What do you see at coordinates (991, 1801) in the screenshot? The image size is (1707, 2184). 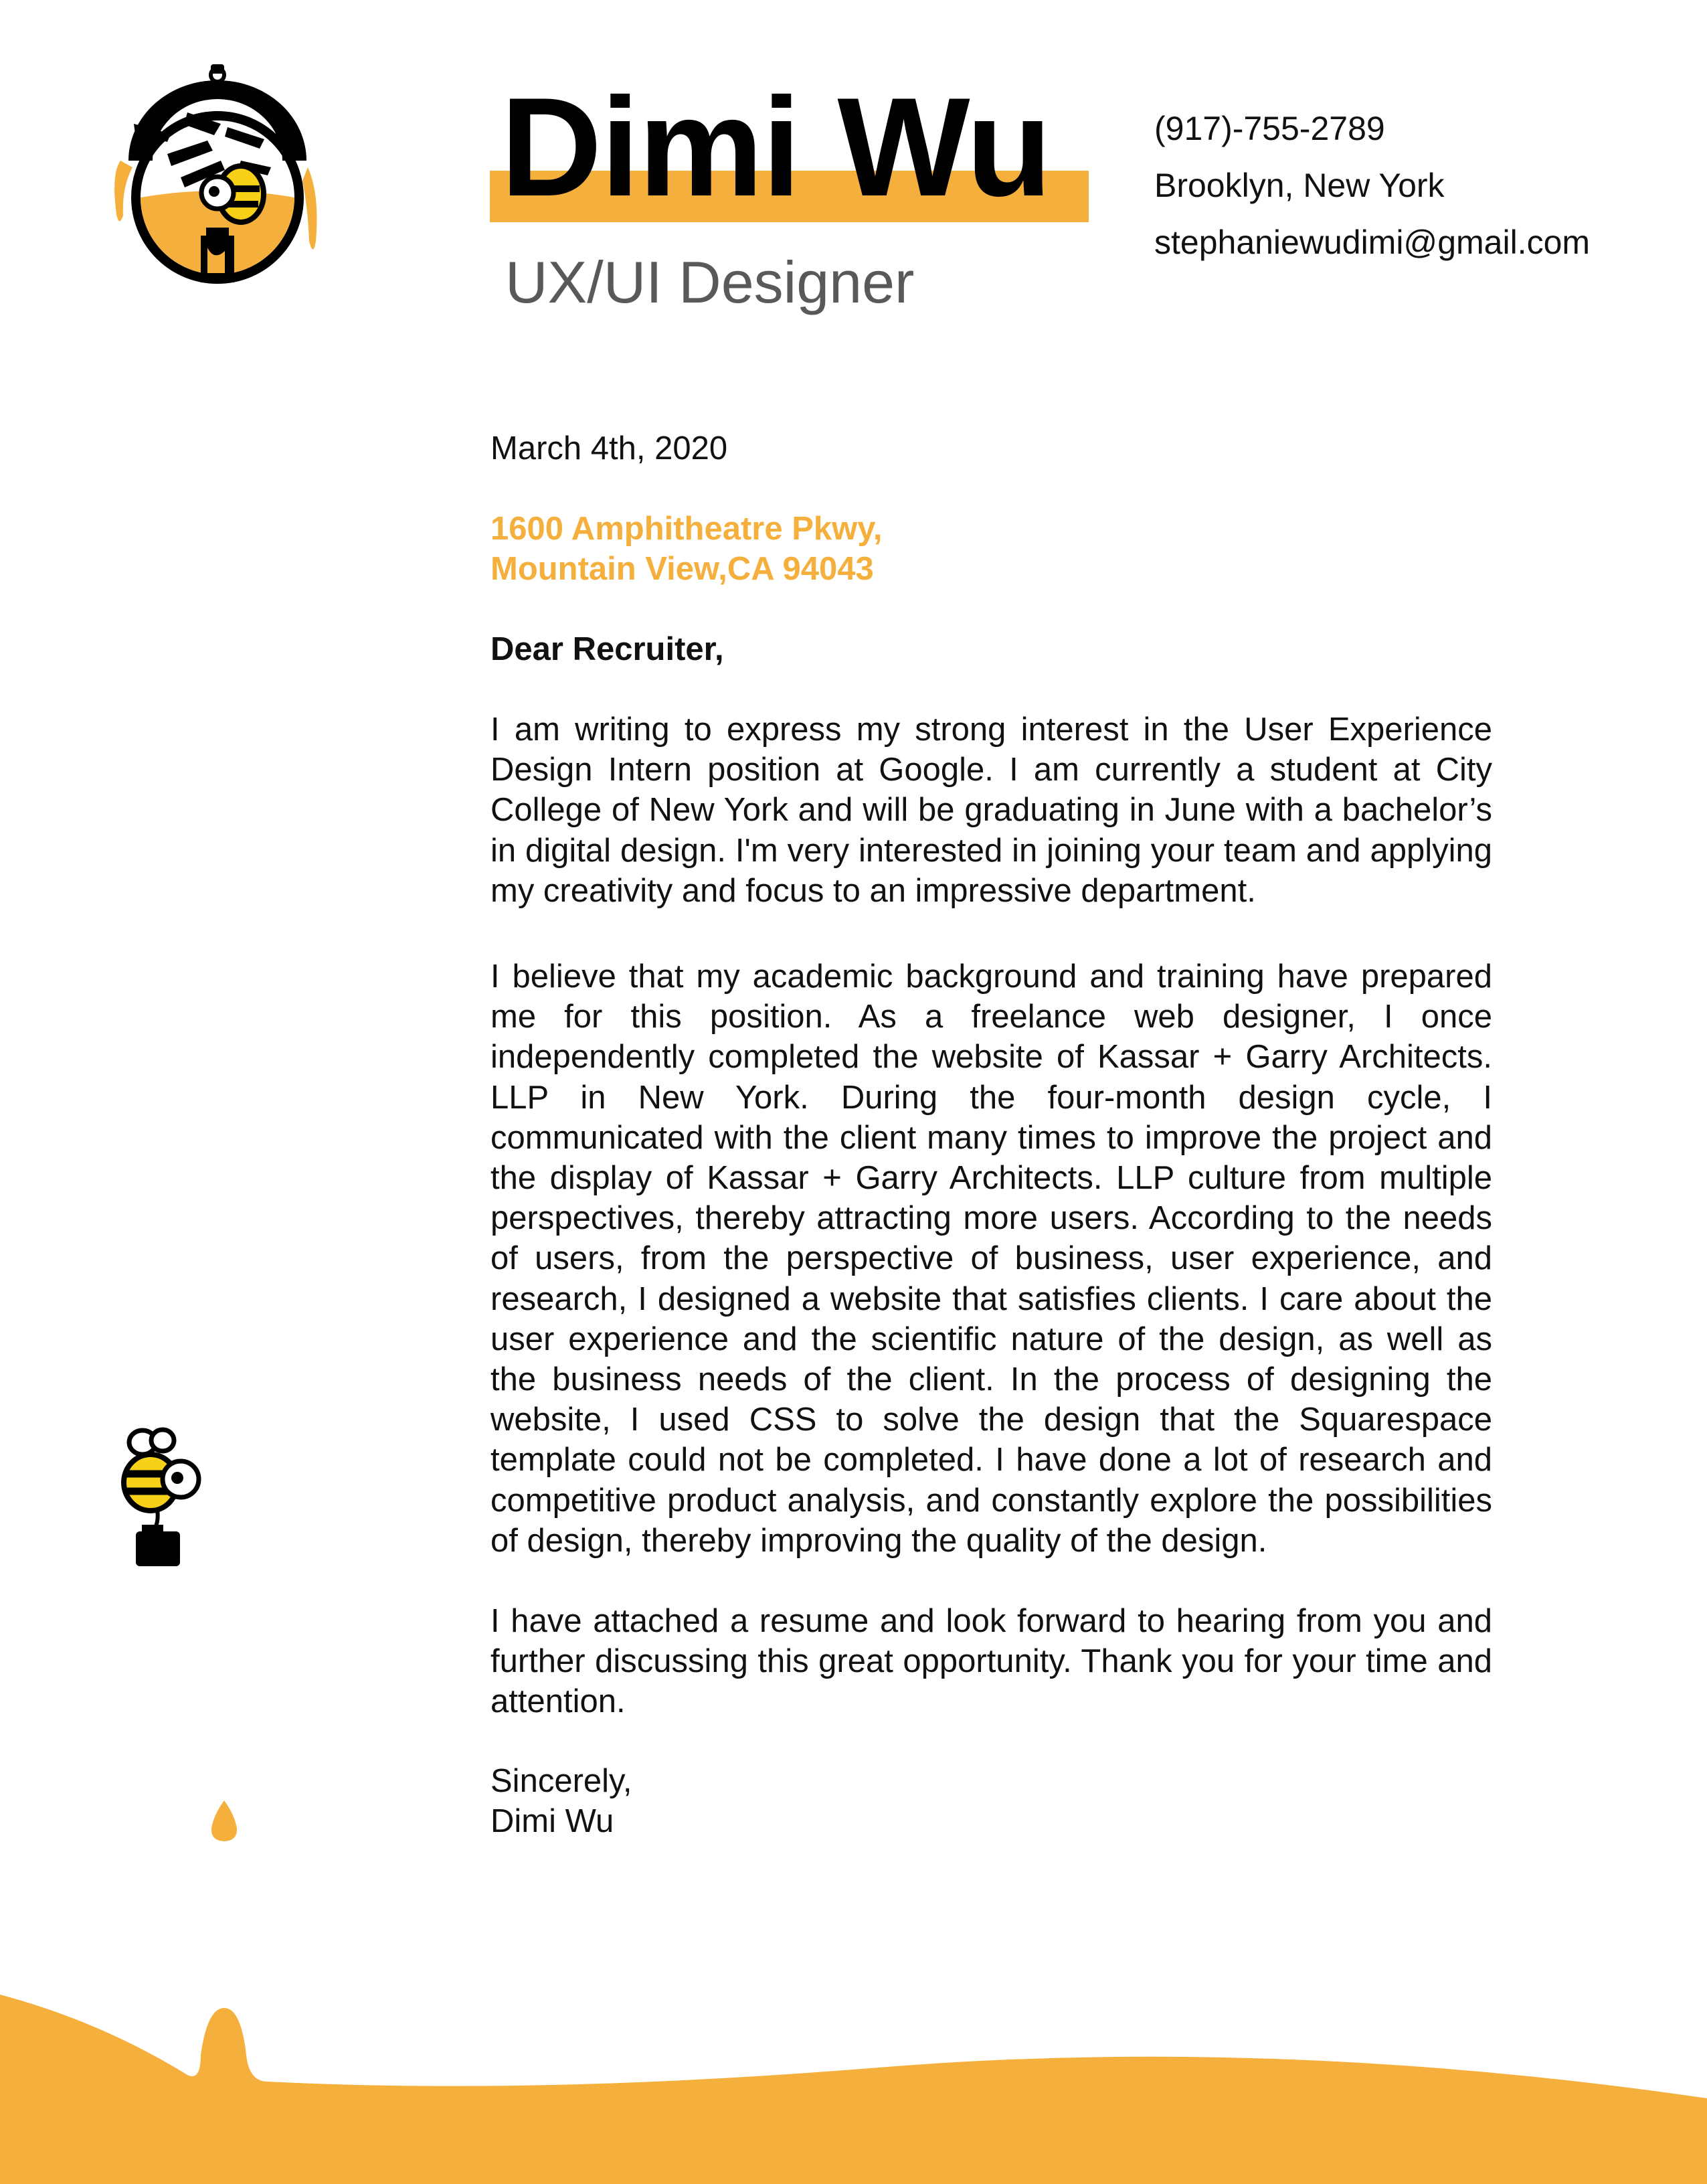 I see `closing: Sincerely, Dimi Wu` at bounding box center [991, 1801].